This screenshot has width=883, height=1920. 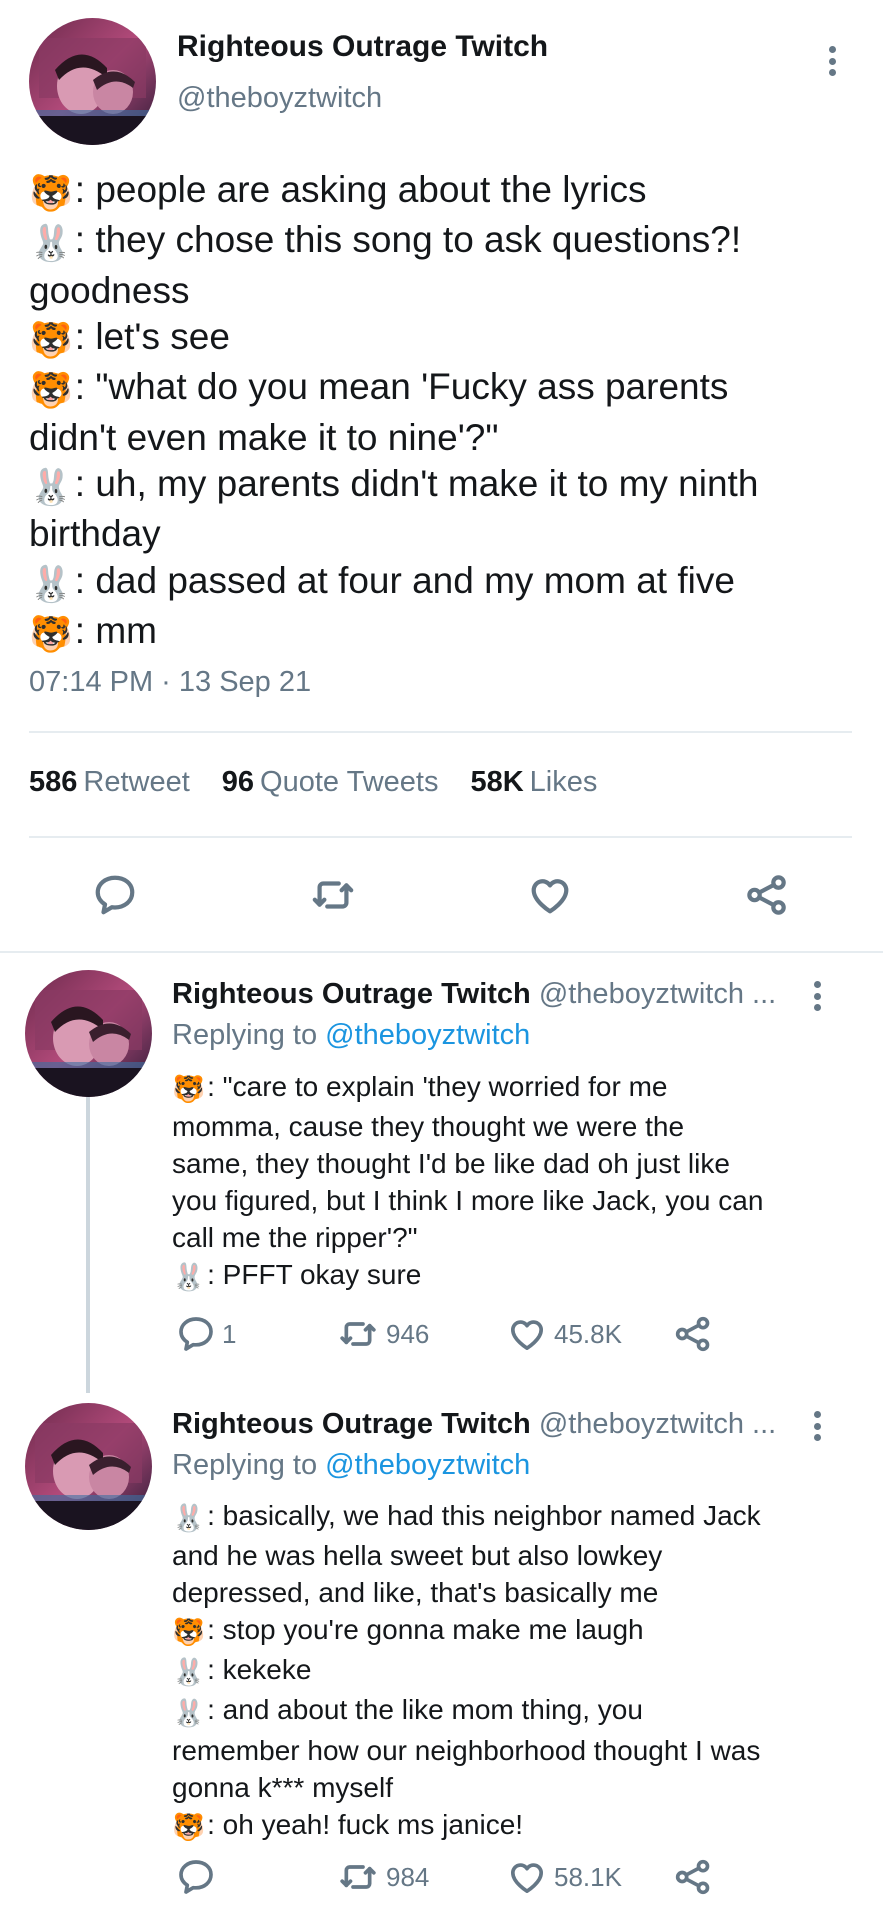 I want to click on tweet-line-text: : mm, so click(x=115, y=631).